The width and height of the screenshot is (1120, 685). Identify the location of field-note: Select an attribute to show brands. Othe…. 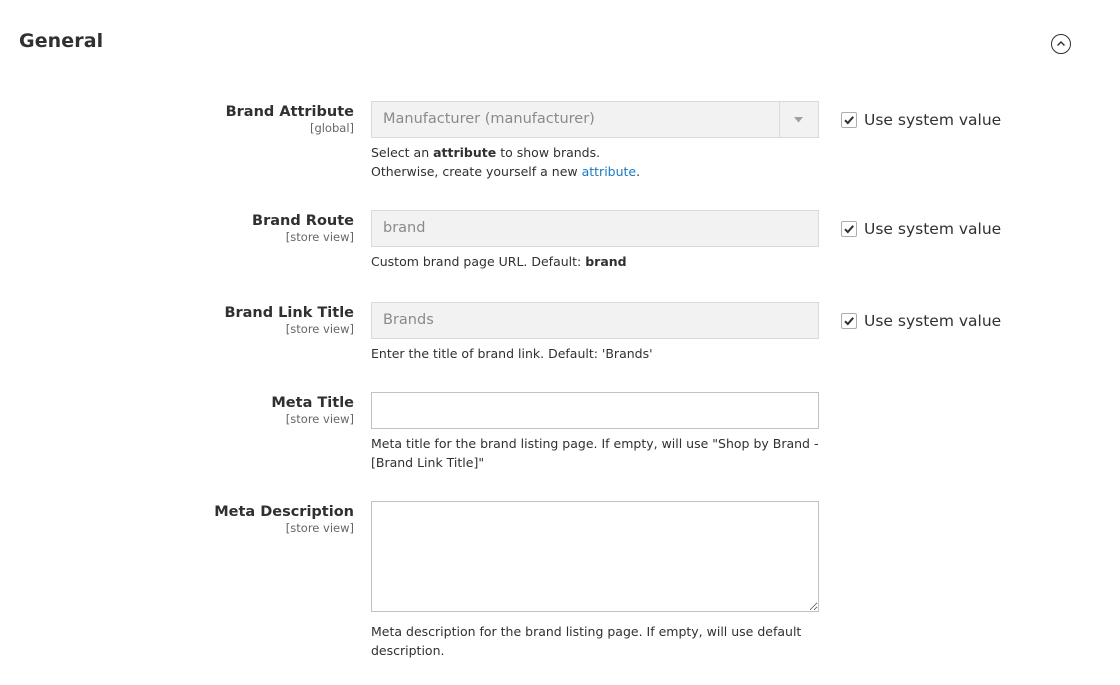
(595, 162).